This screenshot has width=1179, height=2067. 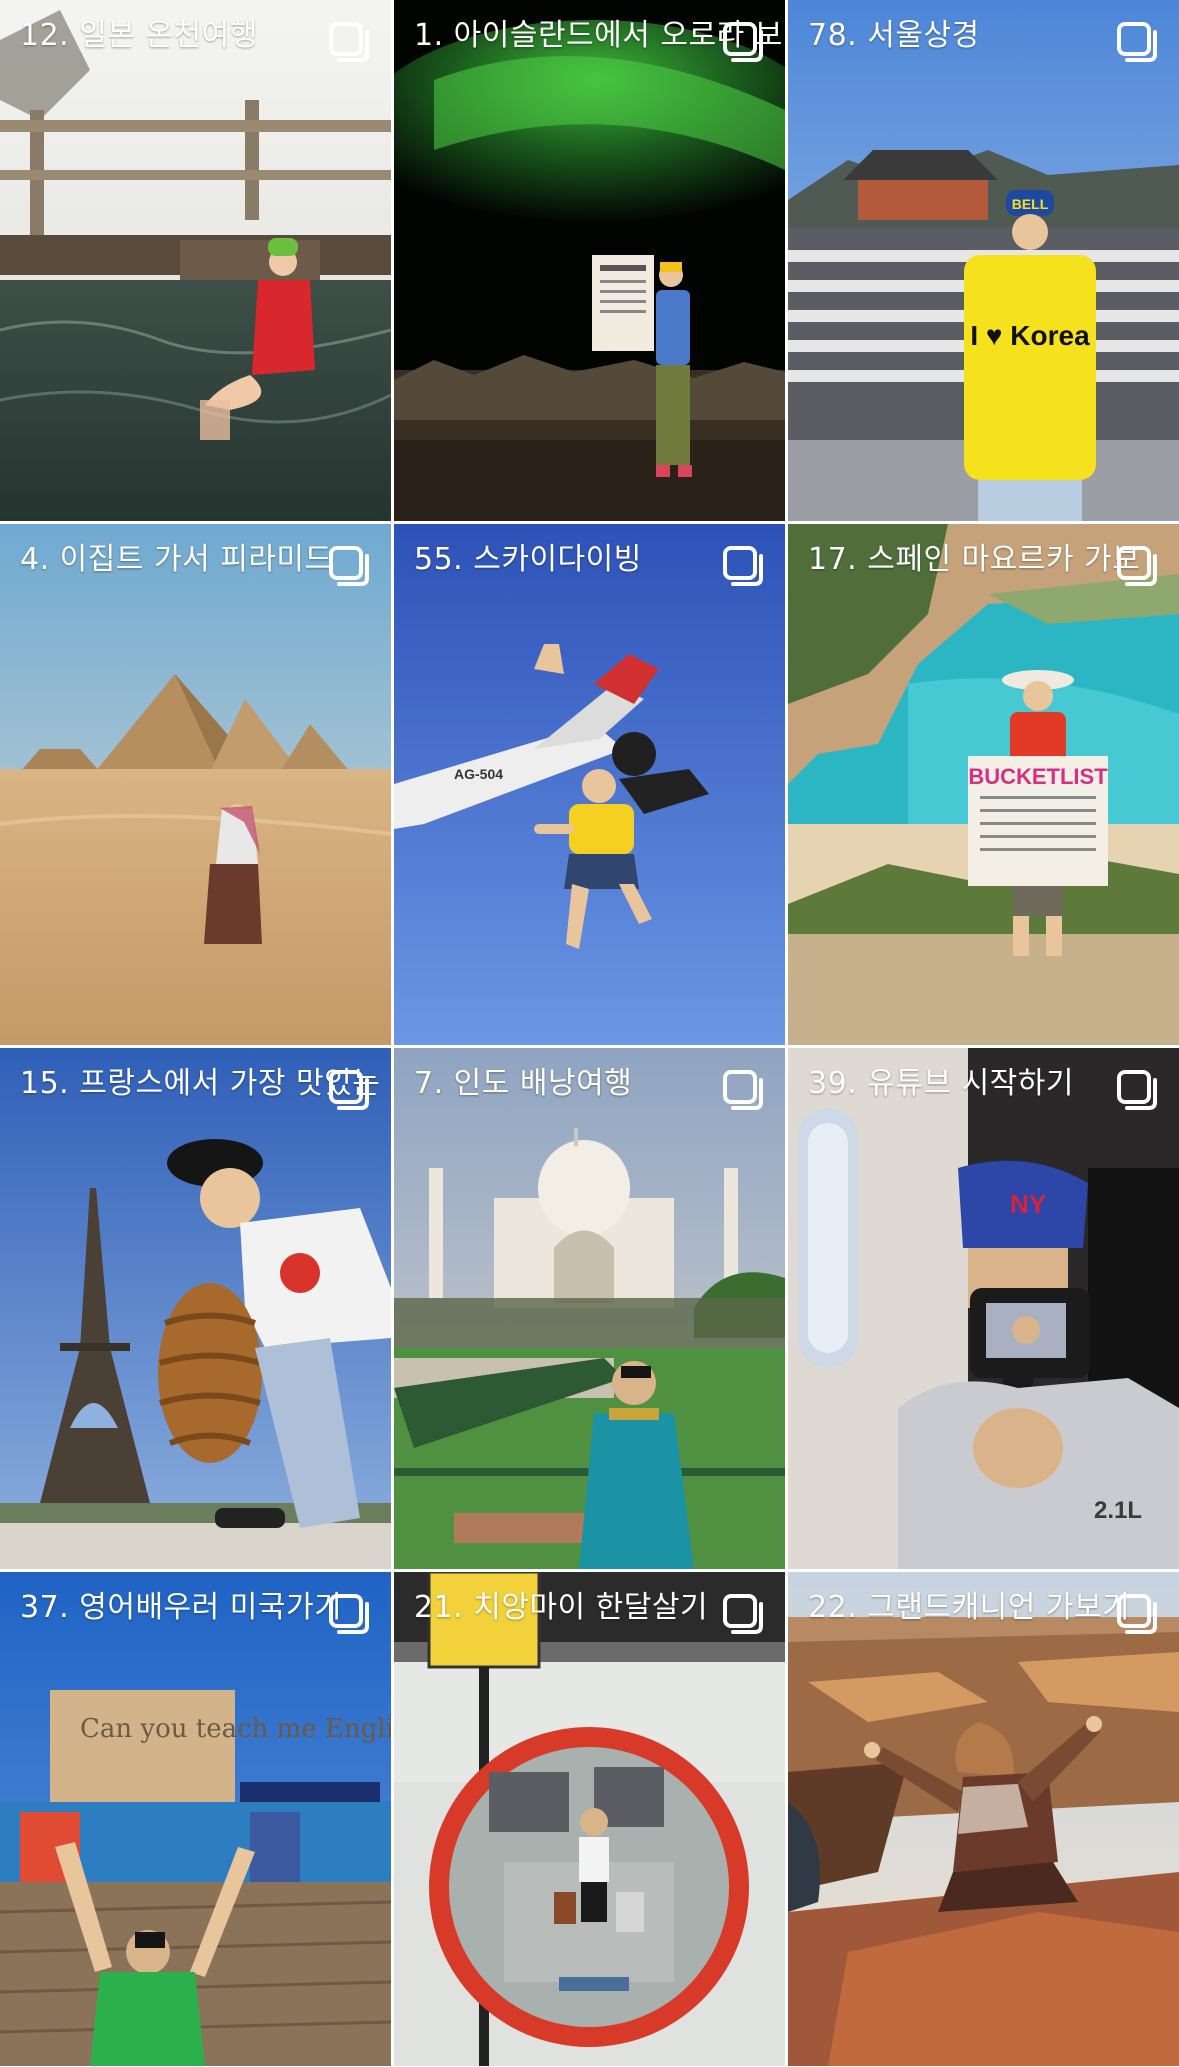 I want to click on plane-text: AG-504, so click(x=478, y=774).